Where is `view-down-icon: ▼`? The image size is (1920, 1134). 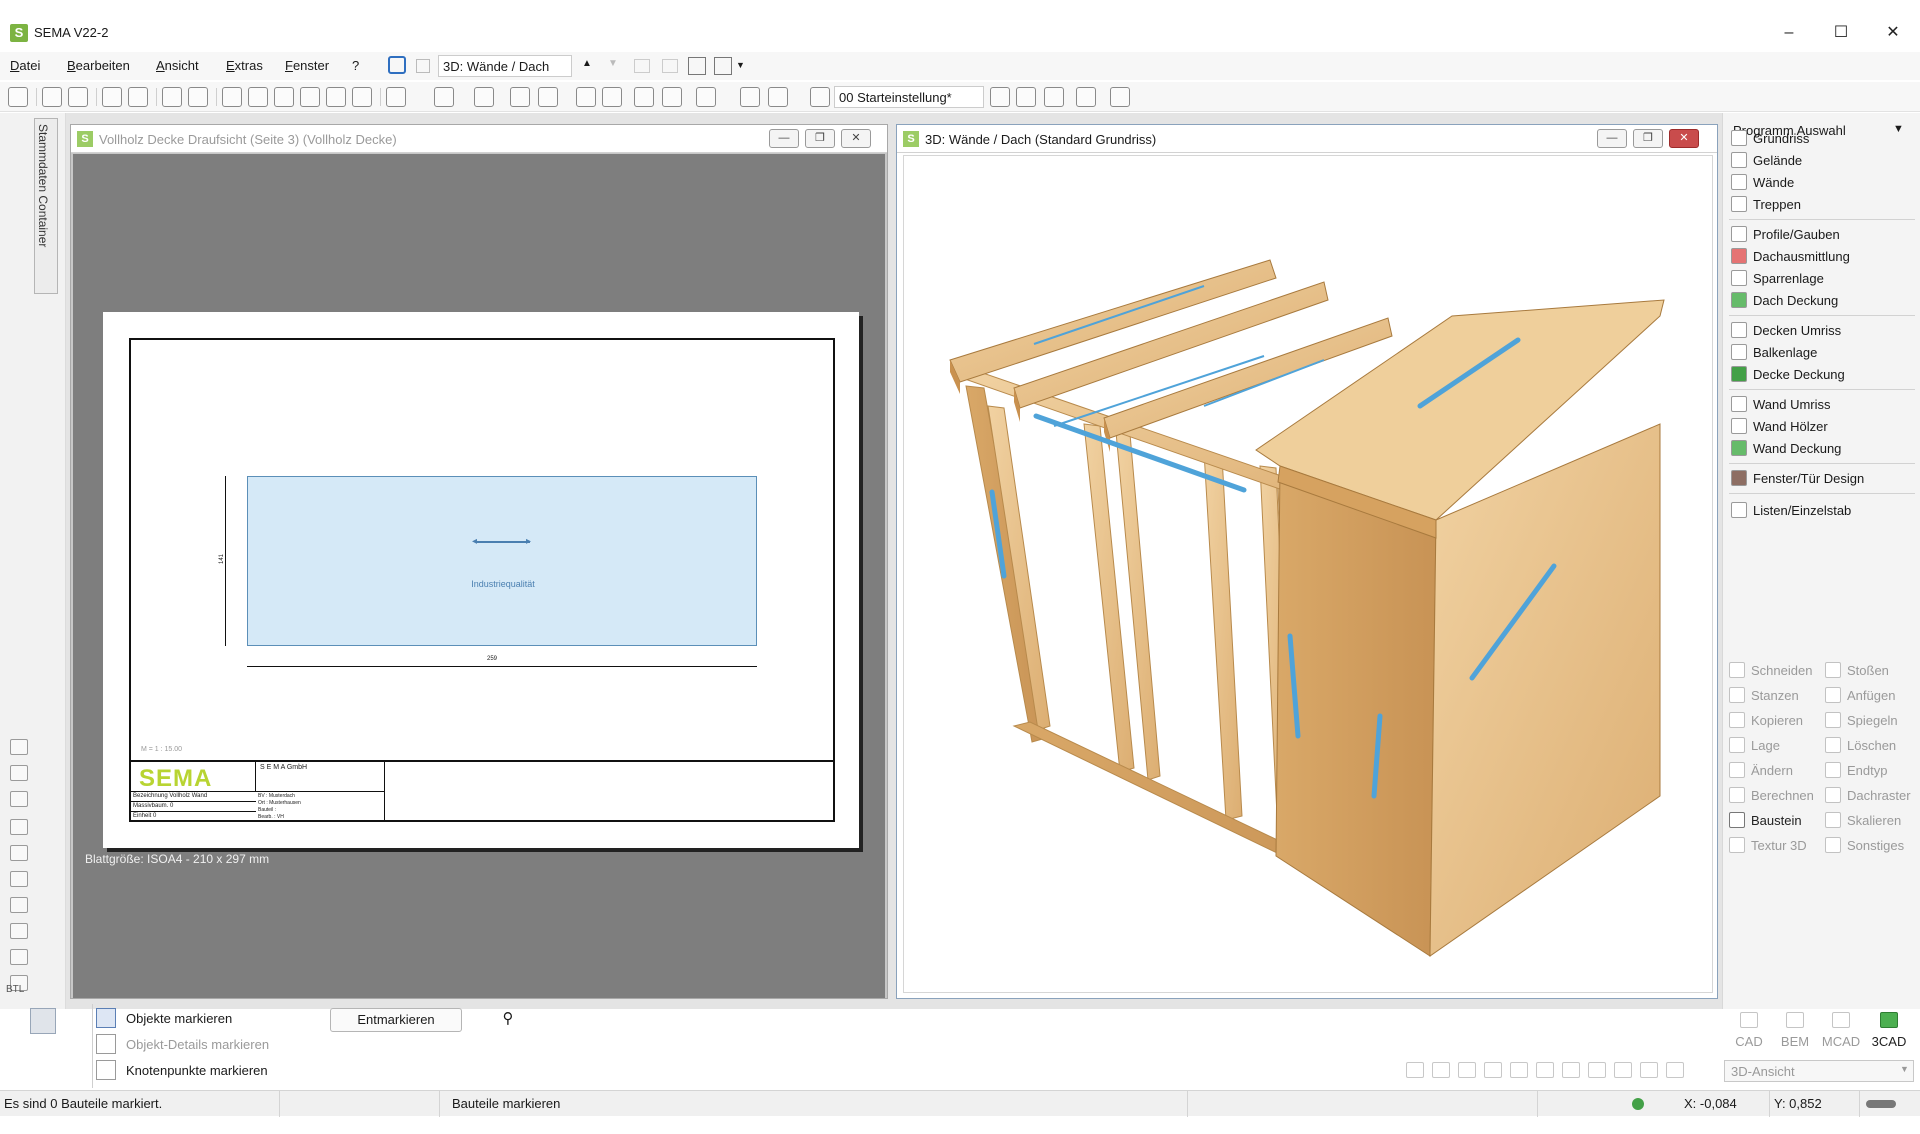 view-down-icon: ▼ is located at coordinates (613, 63).